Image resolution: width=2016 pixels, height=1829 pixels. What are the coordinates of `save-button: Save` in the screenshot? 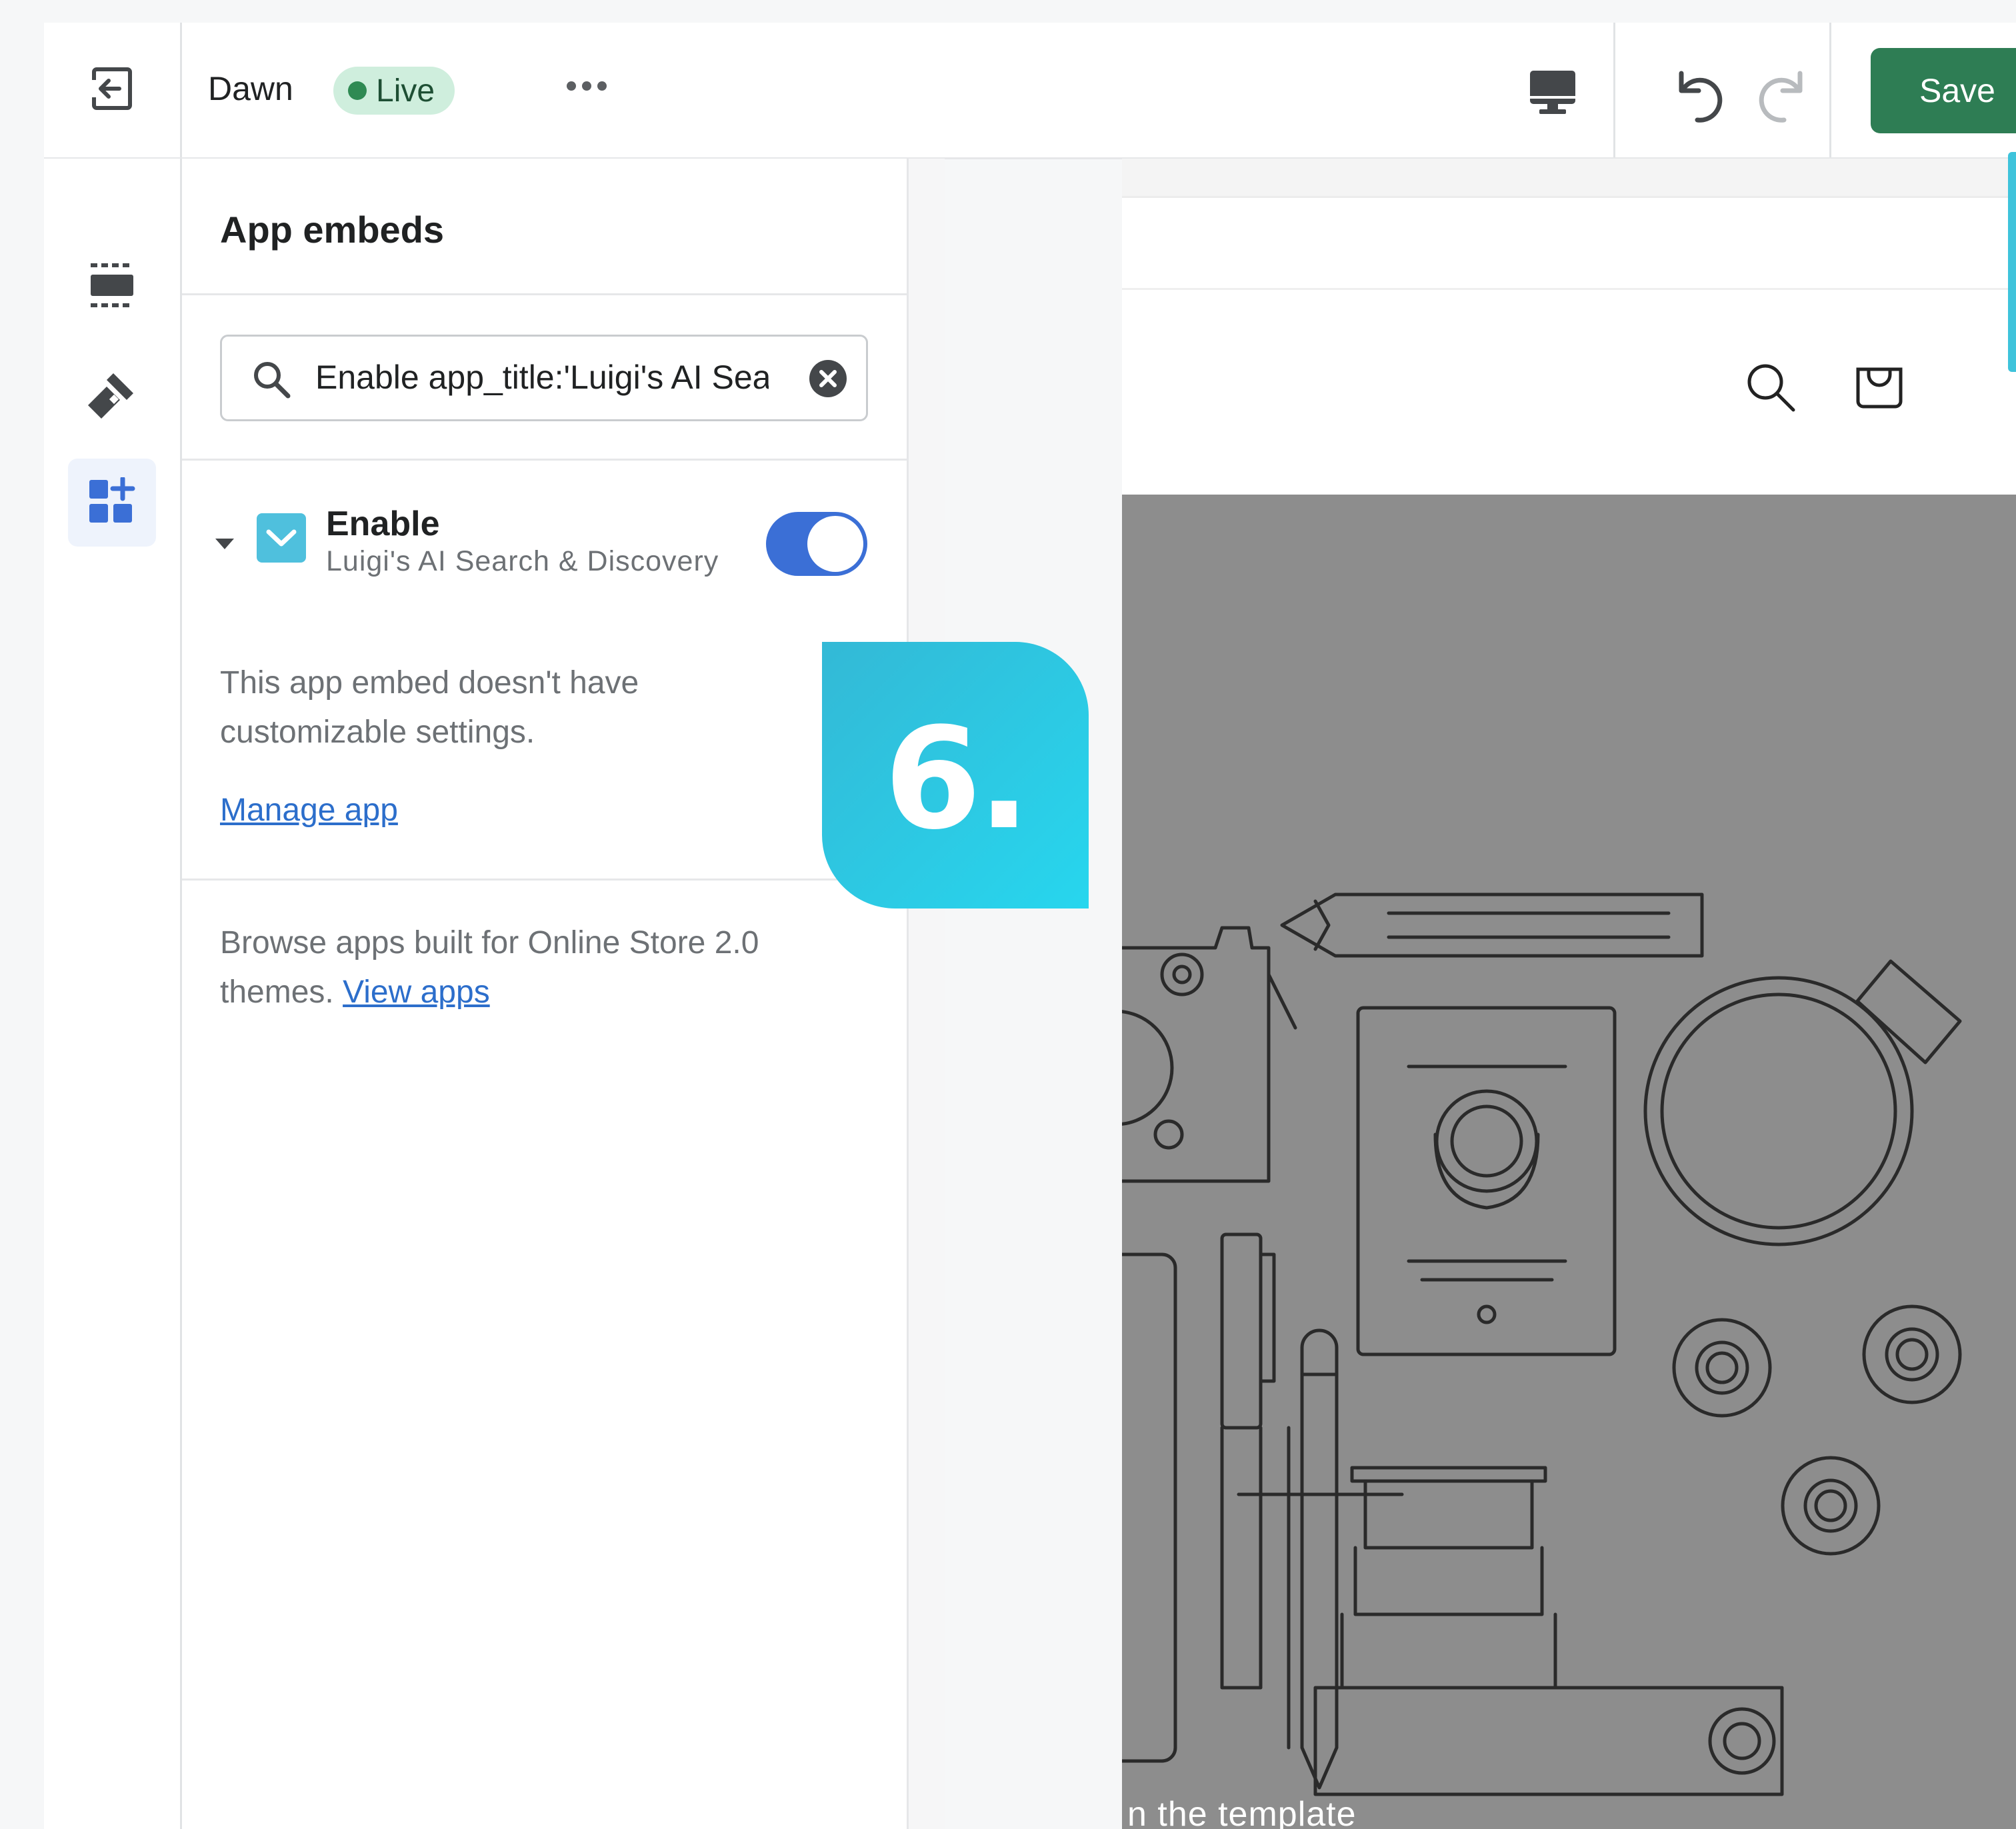 It's located at (1943, 90).